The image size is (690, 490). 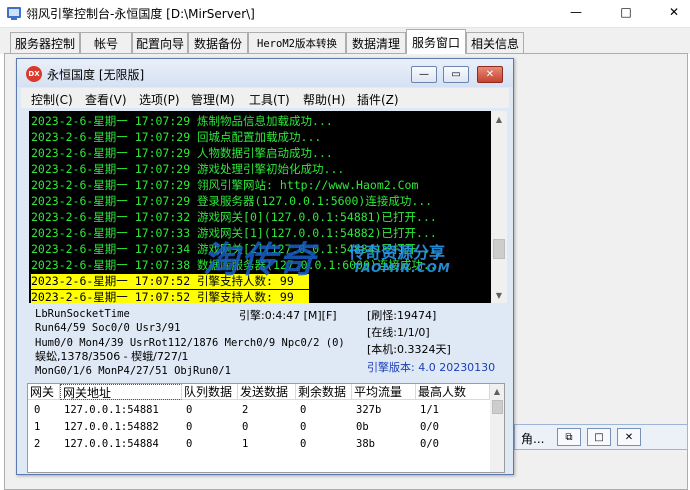 I want to click on table-row: 1 127.0.0.1:54882 0 0 0 0b 0/0, so click(x=259, y=427).